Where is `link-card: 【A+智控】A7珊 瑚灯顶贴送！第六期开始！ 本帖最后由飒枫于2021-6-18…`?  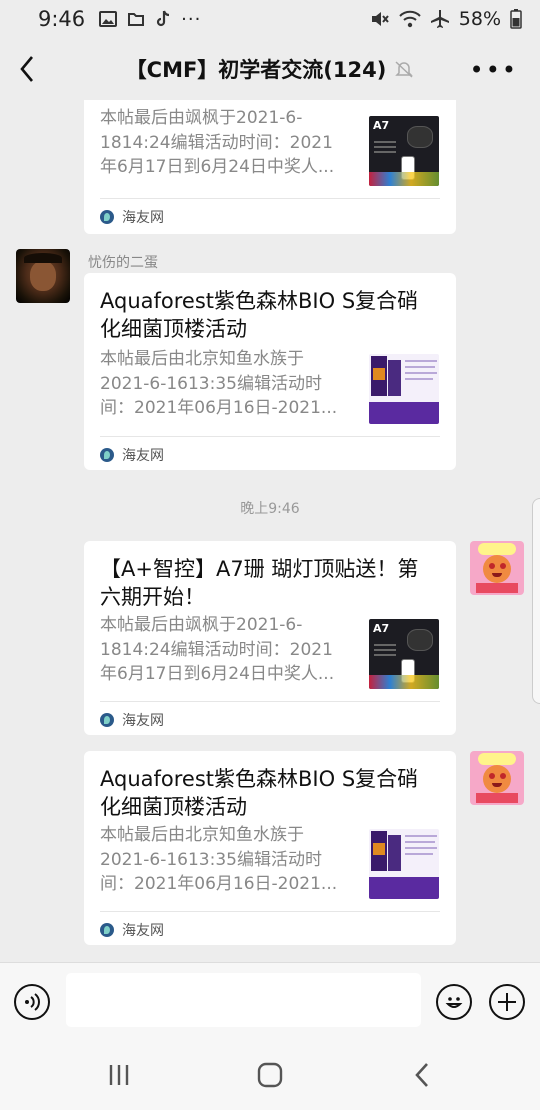 link-card: 【A+智控】A7珊 瑚灯顶贴送！第六期开始！ 本帖最后由飒枫于2021-6-18… is located at coordinates (270, 638).